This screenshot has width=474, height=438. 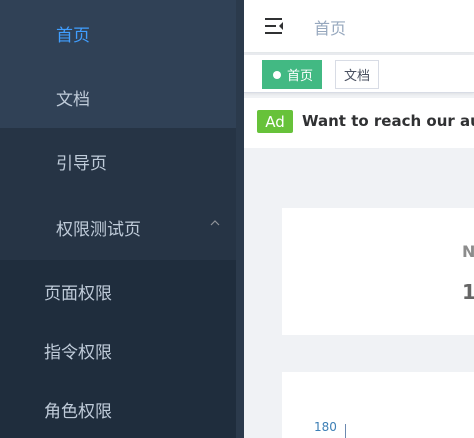 I want to click on tag-docs: 文档, so click(x=357, y=74).